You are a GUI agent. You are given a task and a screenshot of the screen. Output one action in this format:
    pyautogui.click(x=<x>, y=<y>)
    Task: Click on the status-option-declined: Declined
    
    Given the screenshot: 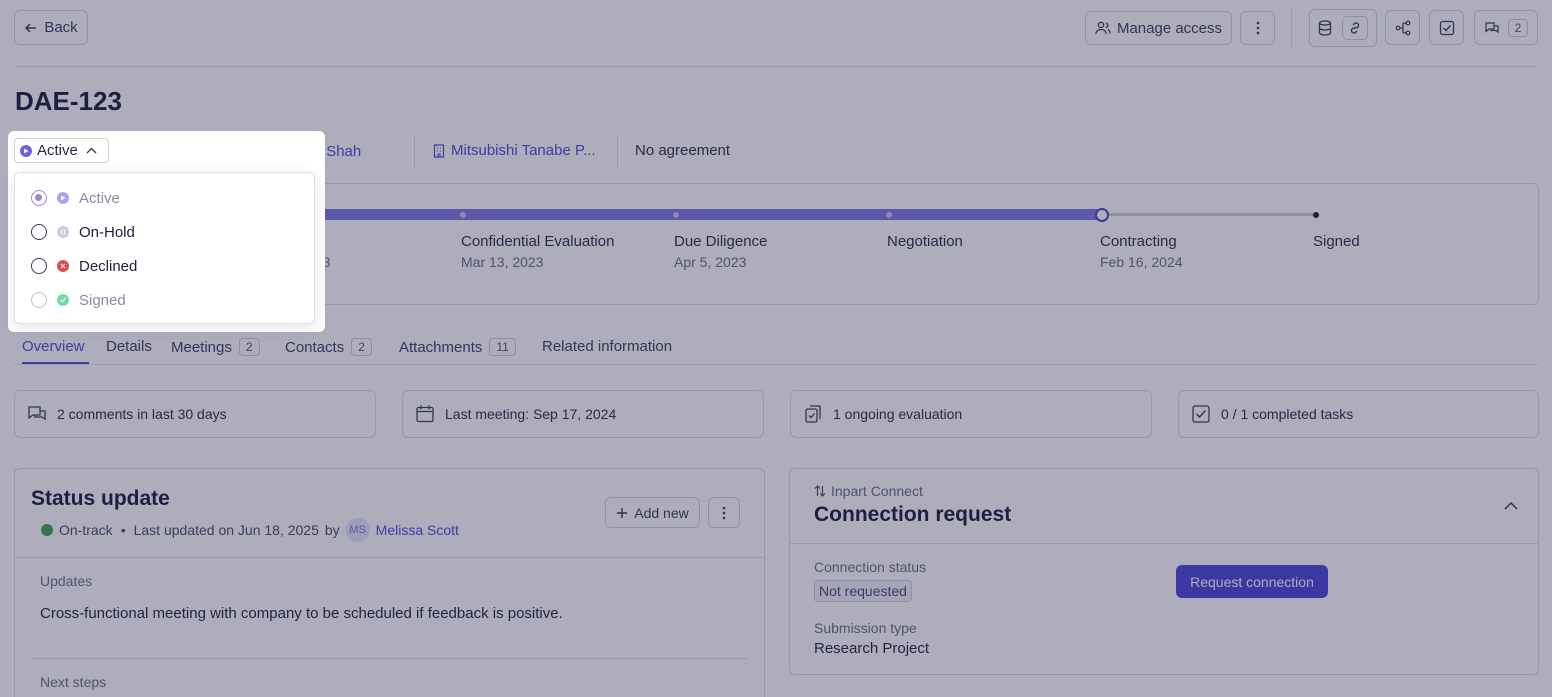 What is the action you would take?
    pyautogui.click(x=84, y=266)
    